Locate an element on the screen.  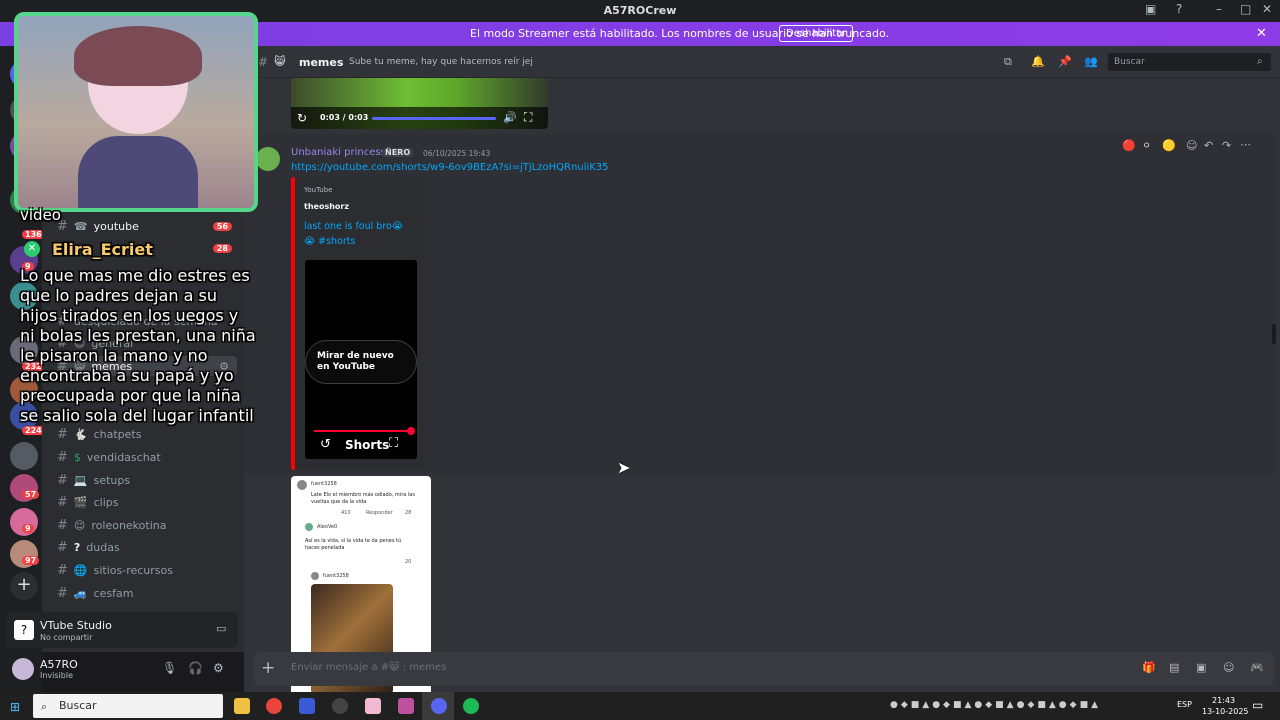
overlay-top-text: video is located at coordinates (40, 215).